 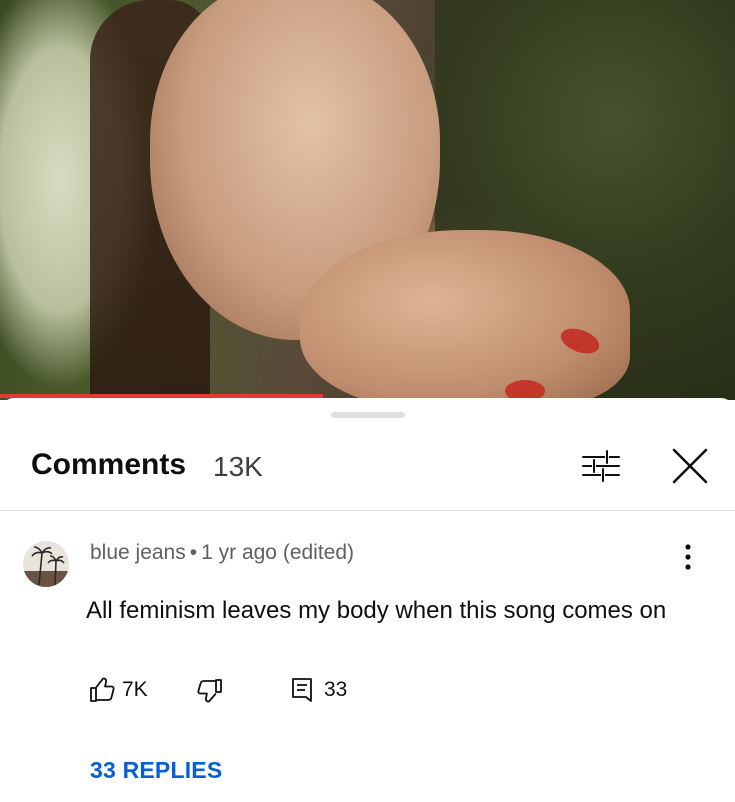 I want to click on comments-header: Comments 13K, so click(x=367, y=473).